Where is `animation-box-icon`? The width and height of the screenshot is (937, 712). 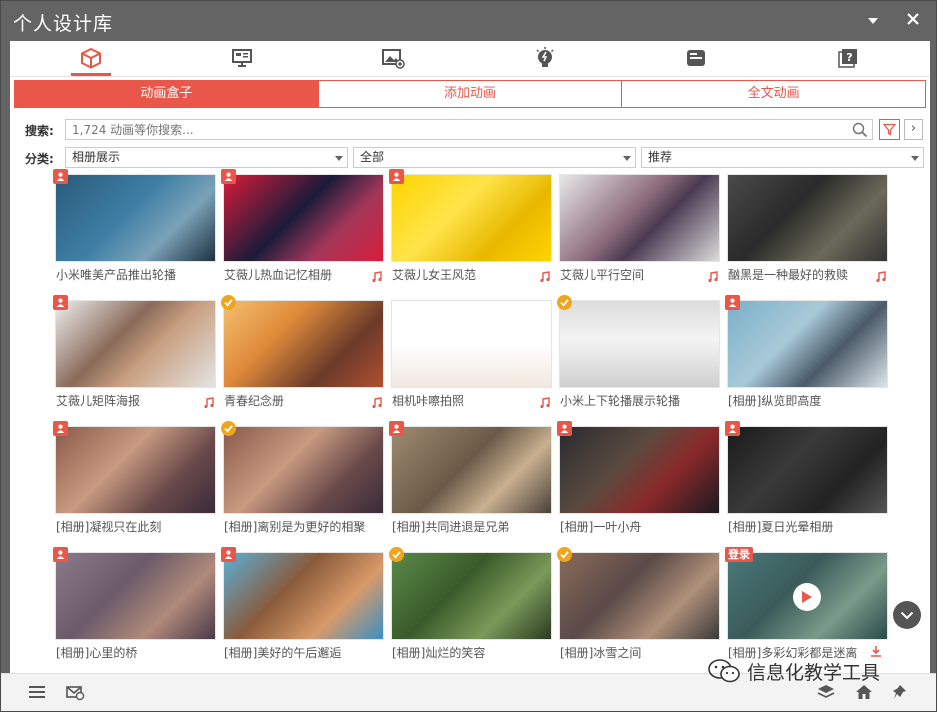 animation-box-icon is located at coordinates (91, 60).